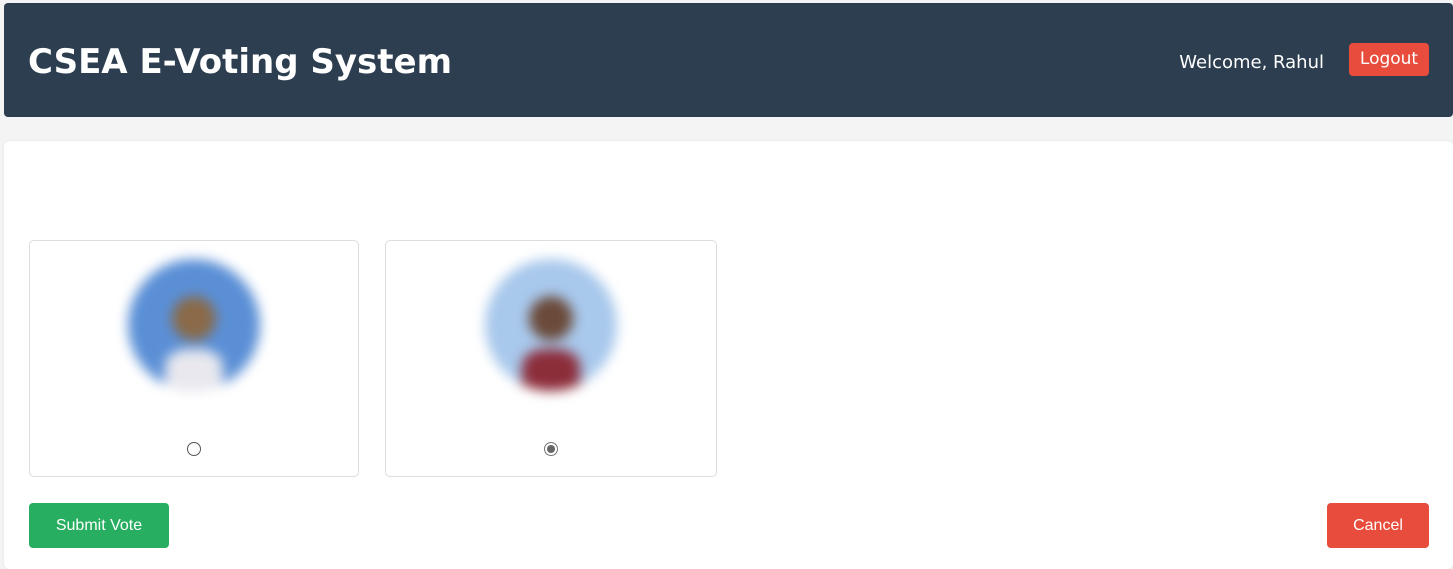 The height and width of the screenshot is (569, 1453). I want to click on cancel-button: Cancel, so click(1378, 525).